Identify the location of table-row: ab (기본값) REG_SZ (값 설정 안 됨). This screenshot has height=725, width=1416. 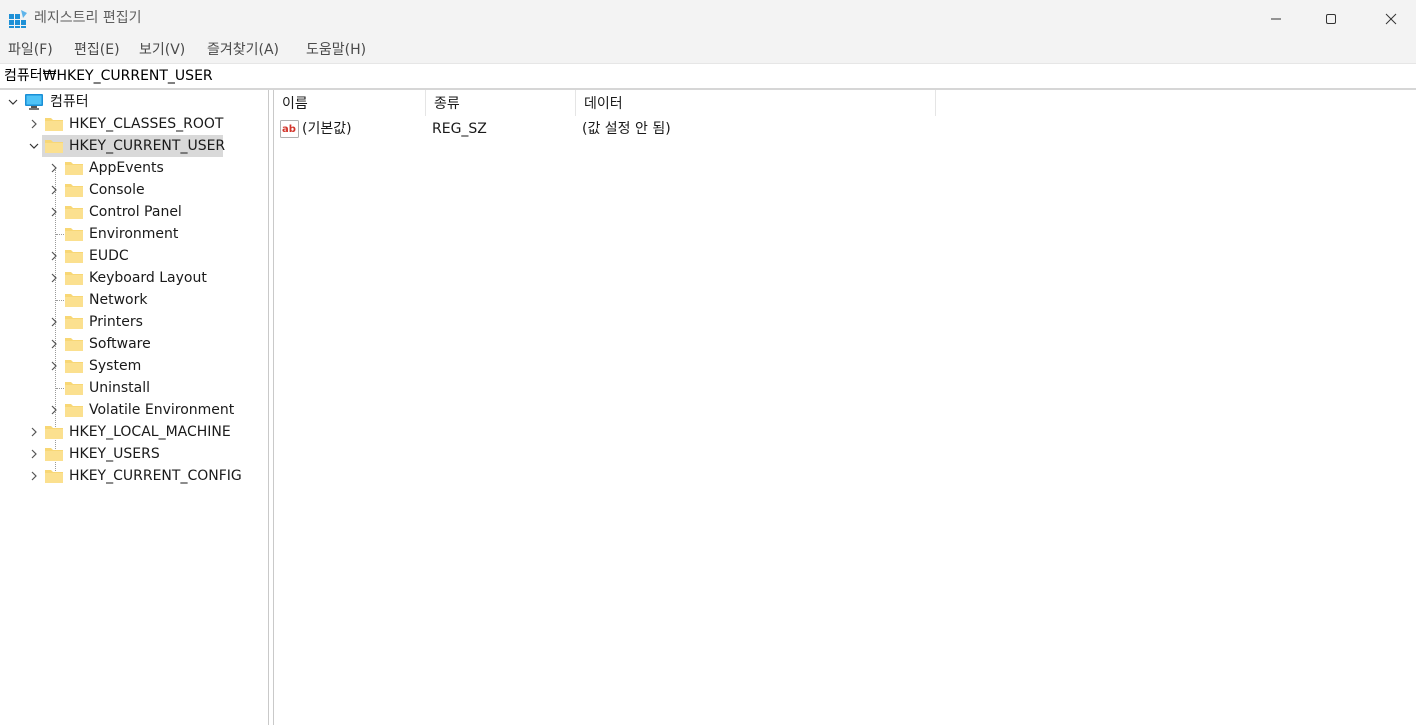
(605, 129).